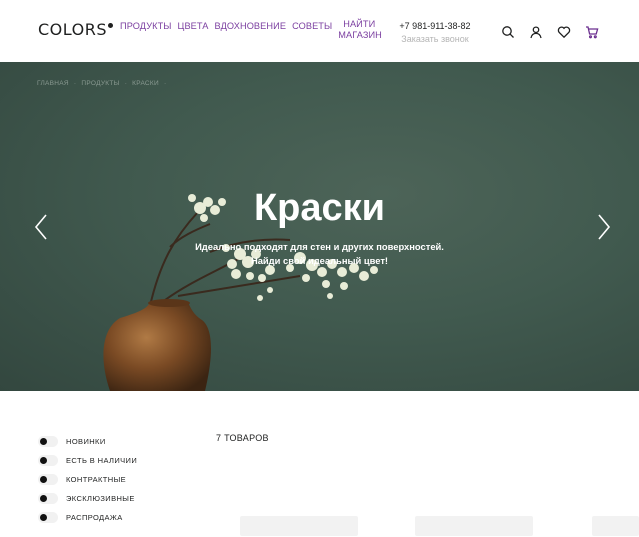 The width and height of the screenshot is (639, 537). Describe the element at coordinates (146, 26) in the screenshot. I see `nav-products: ПРОДУКТЫ` at that location.